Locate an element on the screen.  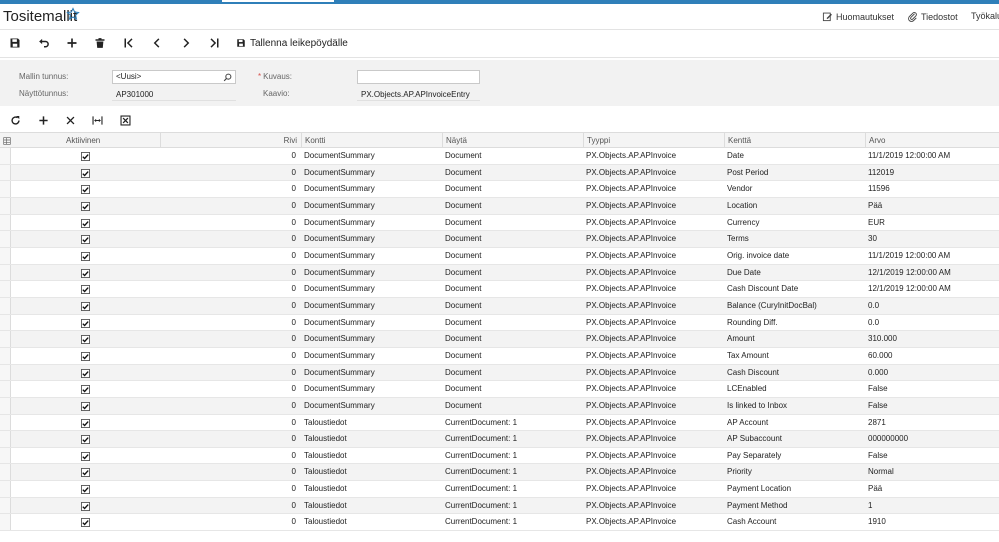
cell-field: AP Subaccount is located at coordinates (794, 439).